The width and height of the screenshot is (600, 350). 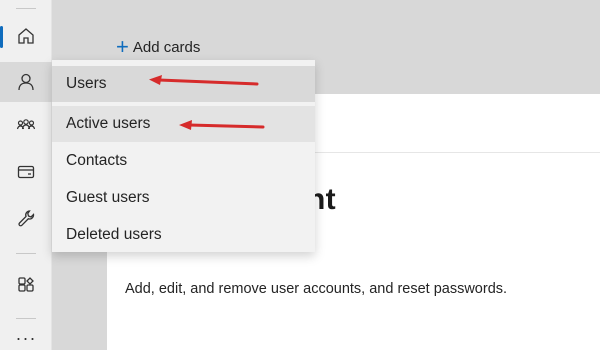 I want to click on flyout-item-label: Users, so click(x=86, y=83).